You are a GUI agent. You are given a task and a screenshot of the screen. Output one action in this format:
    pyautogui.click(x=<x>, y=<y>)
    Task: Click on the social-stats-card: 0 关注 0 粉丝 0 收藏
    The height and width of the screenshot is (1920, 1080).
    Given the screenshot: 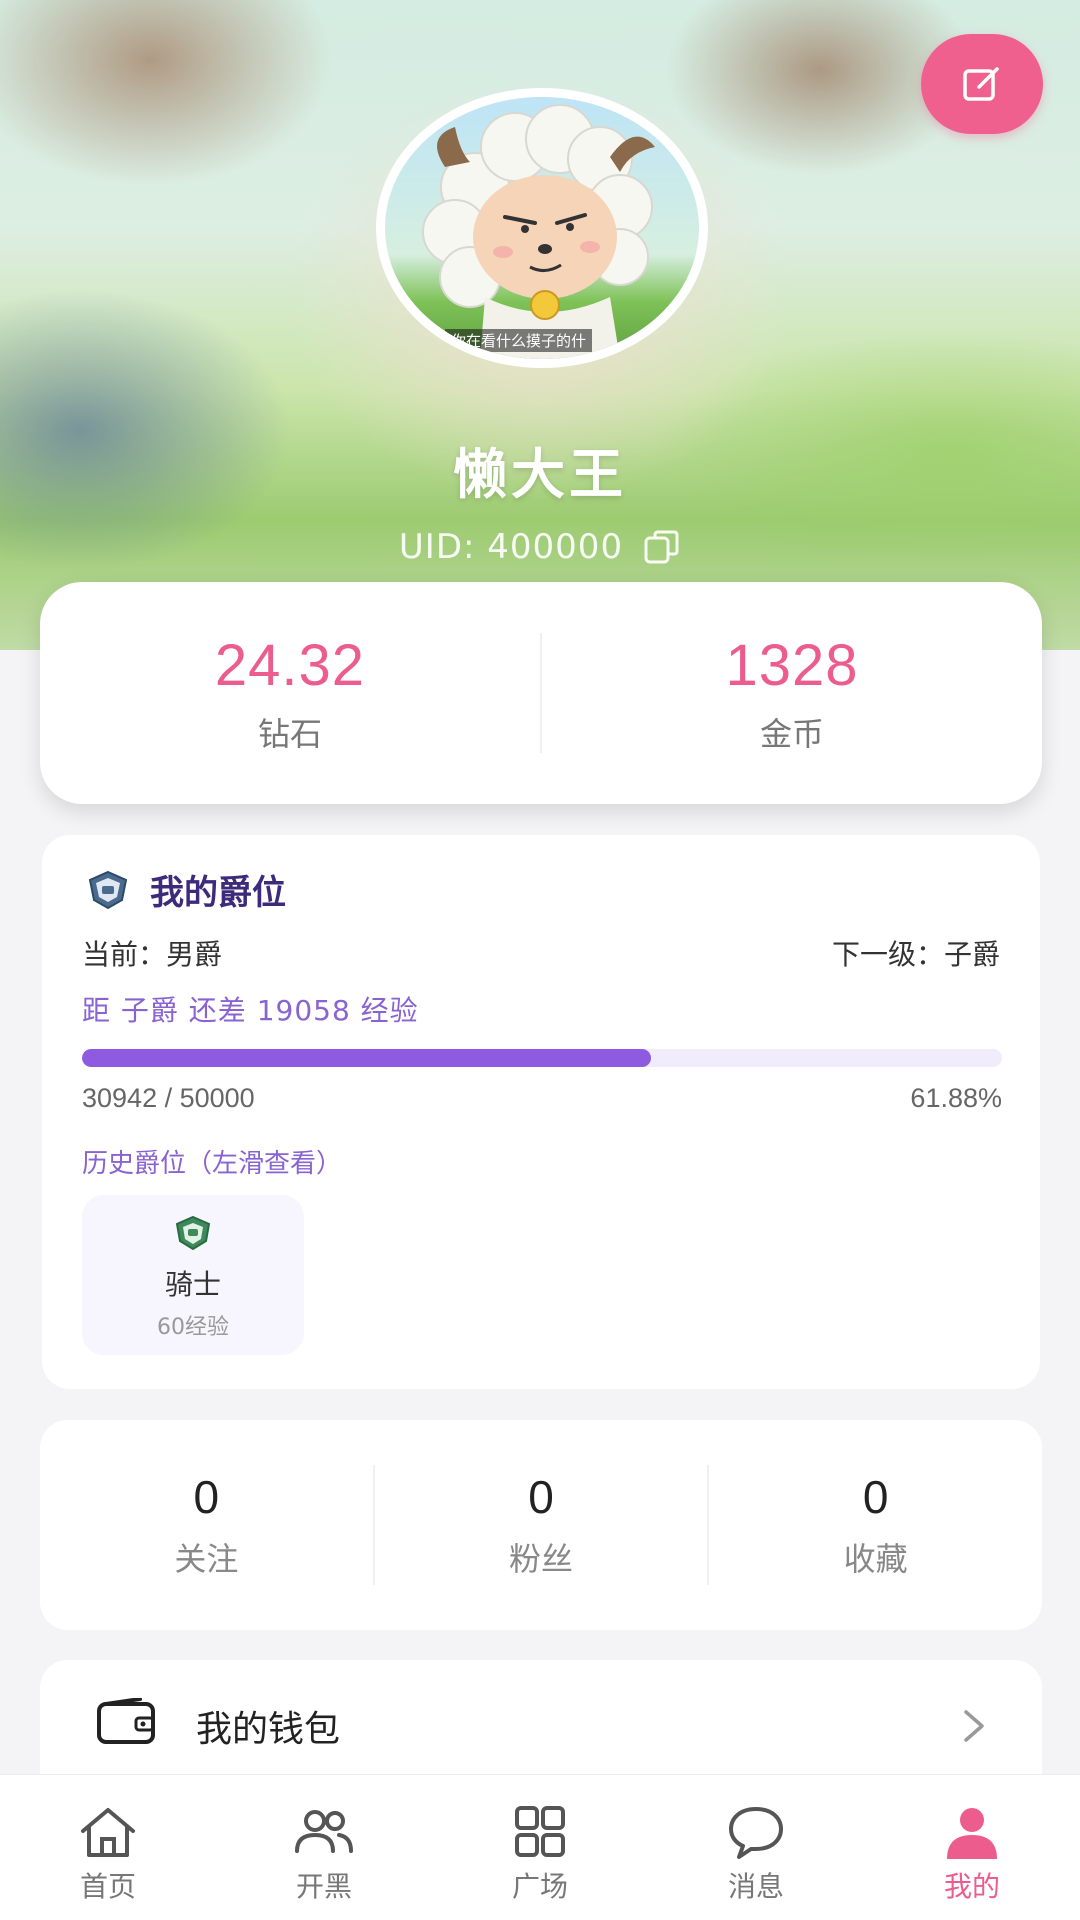 What is the action you would take?
    pyautogui.click(x=541, y=1525)
    